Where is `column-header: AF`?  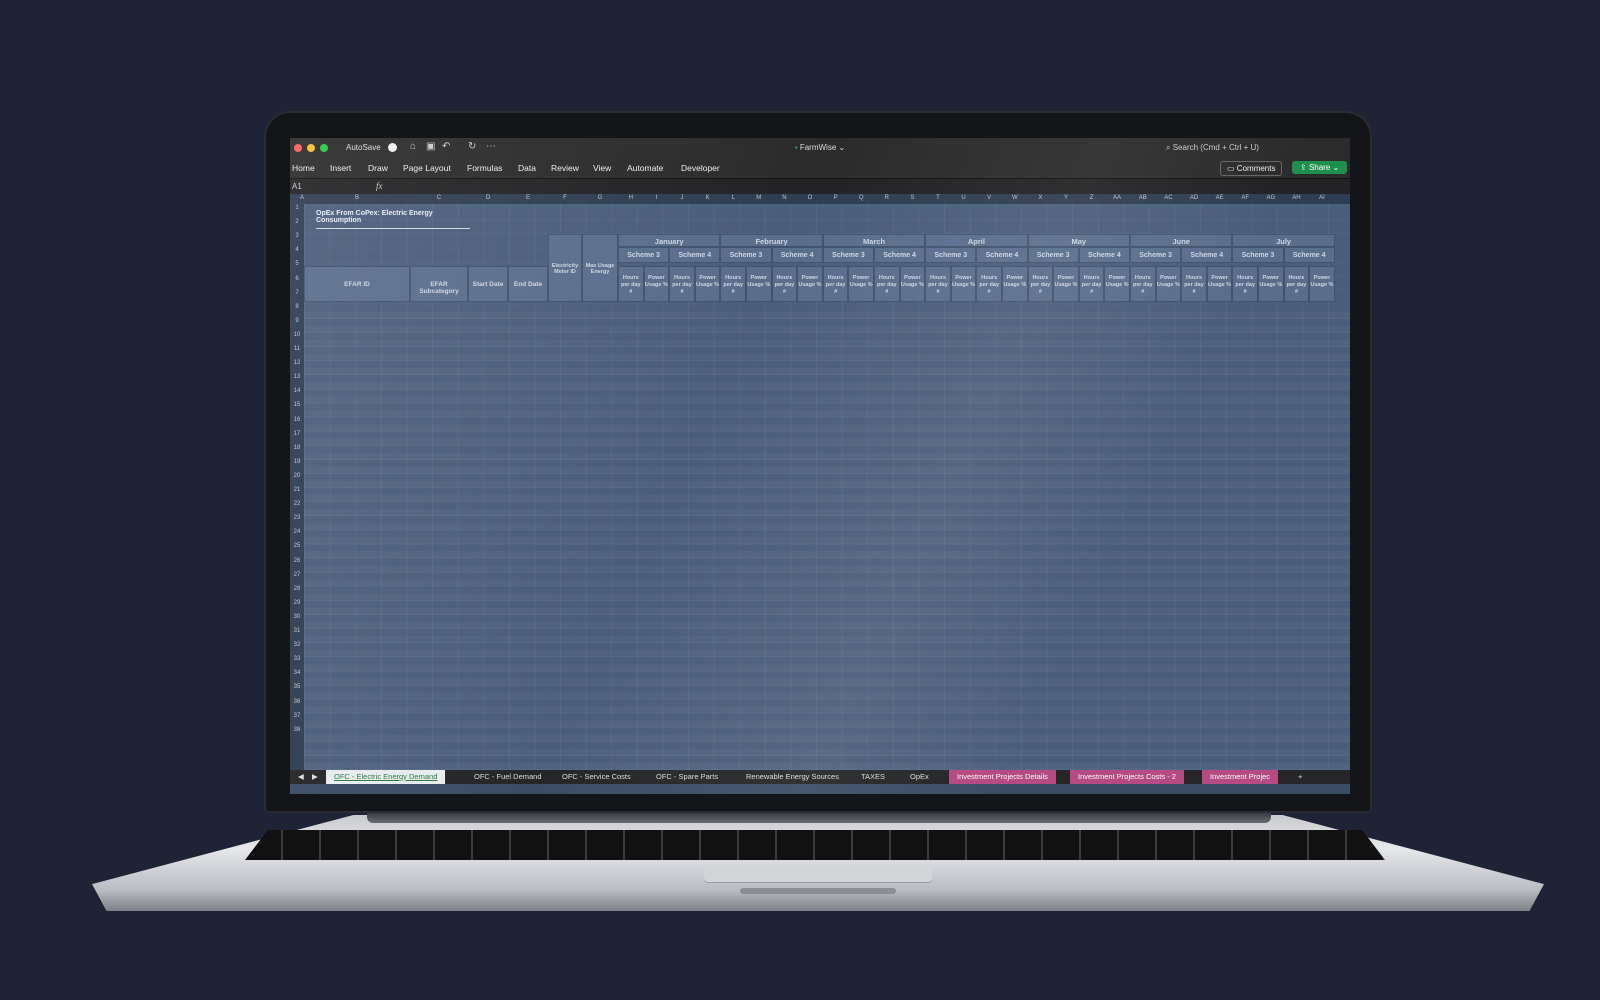
column-header: AF is located at coordinates (1245, 198).